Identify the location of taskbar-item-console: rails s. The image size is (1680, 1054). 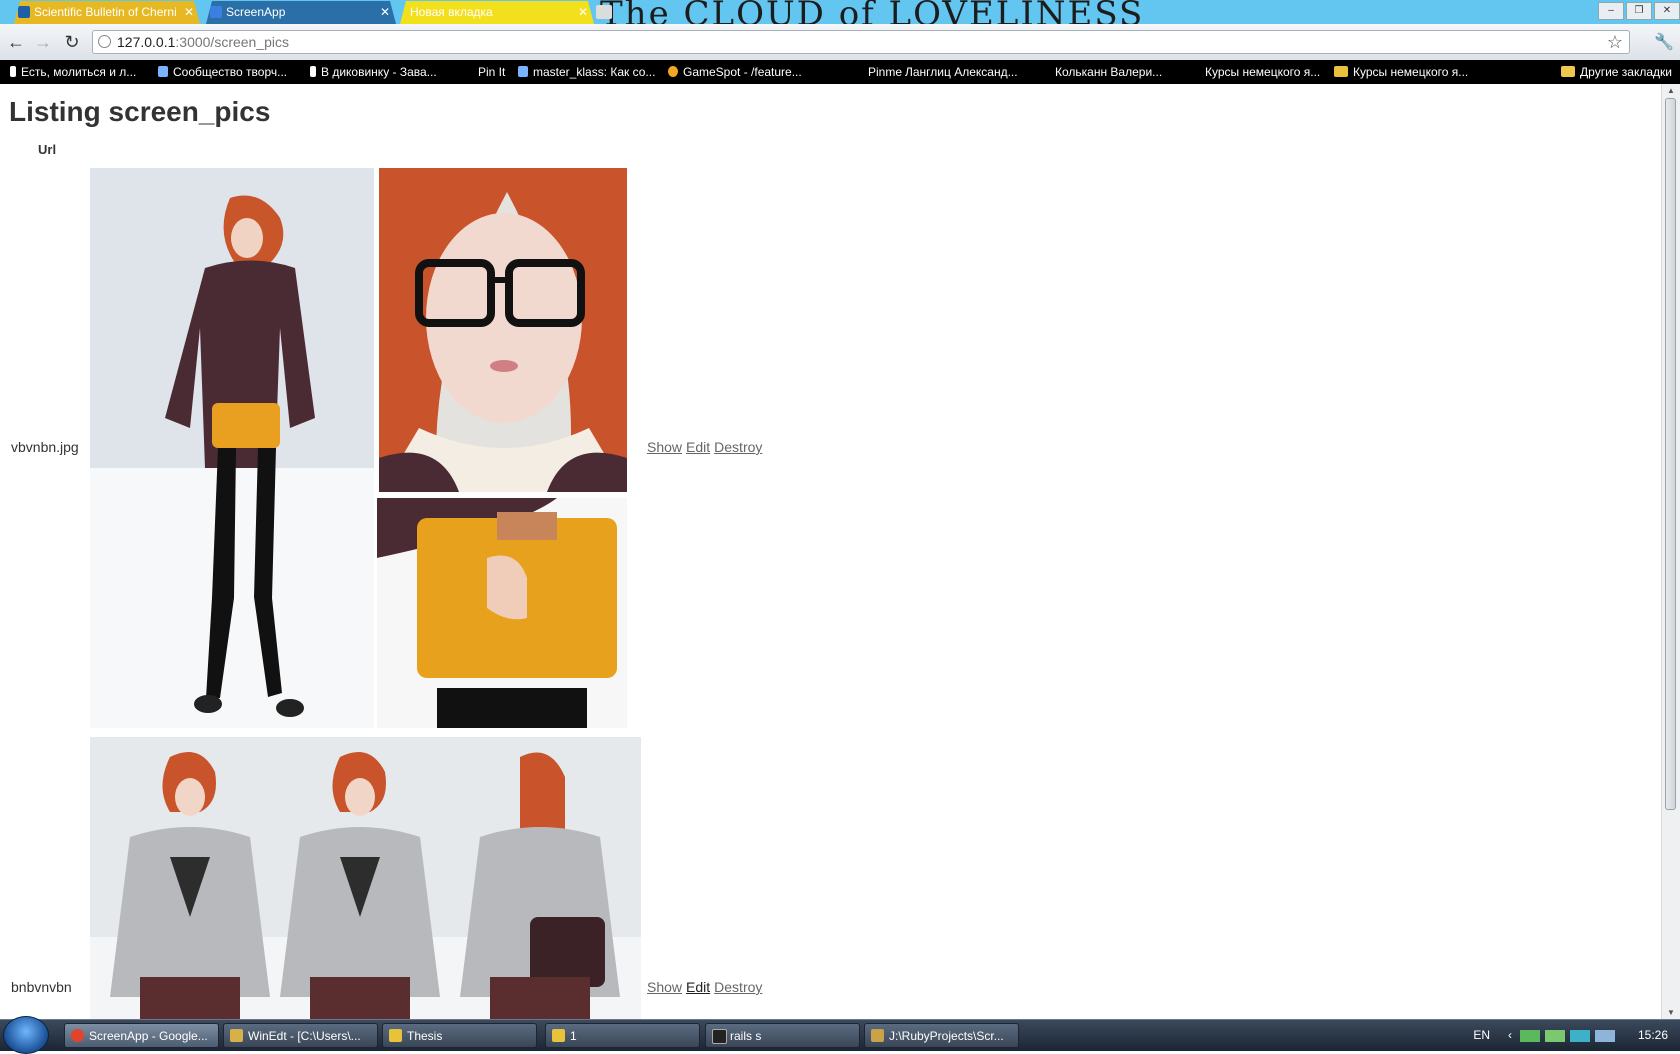
(782, 1035).